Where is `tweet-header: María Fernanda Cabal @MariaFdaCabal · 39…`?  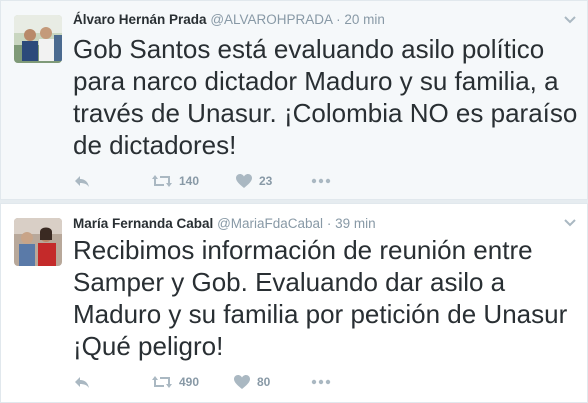 tweet-header: María Fernanda Cabal @MariaFdaCabal · 39… is located at coordinates (224, 223).